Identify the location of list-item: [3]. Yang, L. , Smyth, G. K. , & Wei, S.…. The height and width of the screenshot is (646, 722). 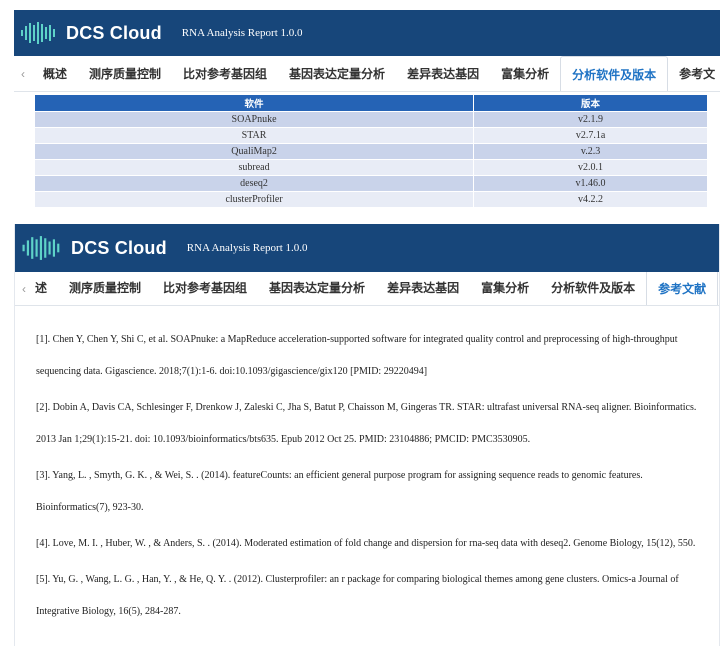
(339, 491).